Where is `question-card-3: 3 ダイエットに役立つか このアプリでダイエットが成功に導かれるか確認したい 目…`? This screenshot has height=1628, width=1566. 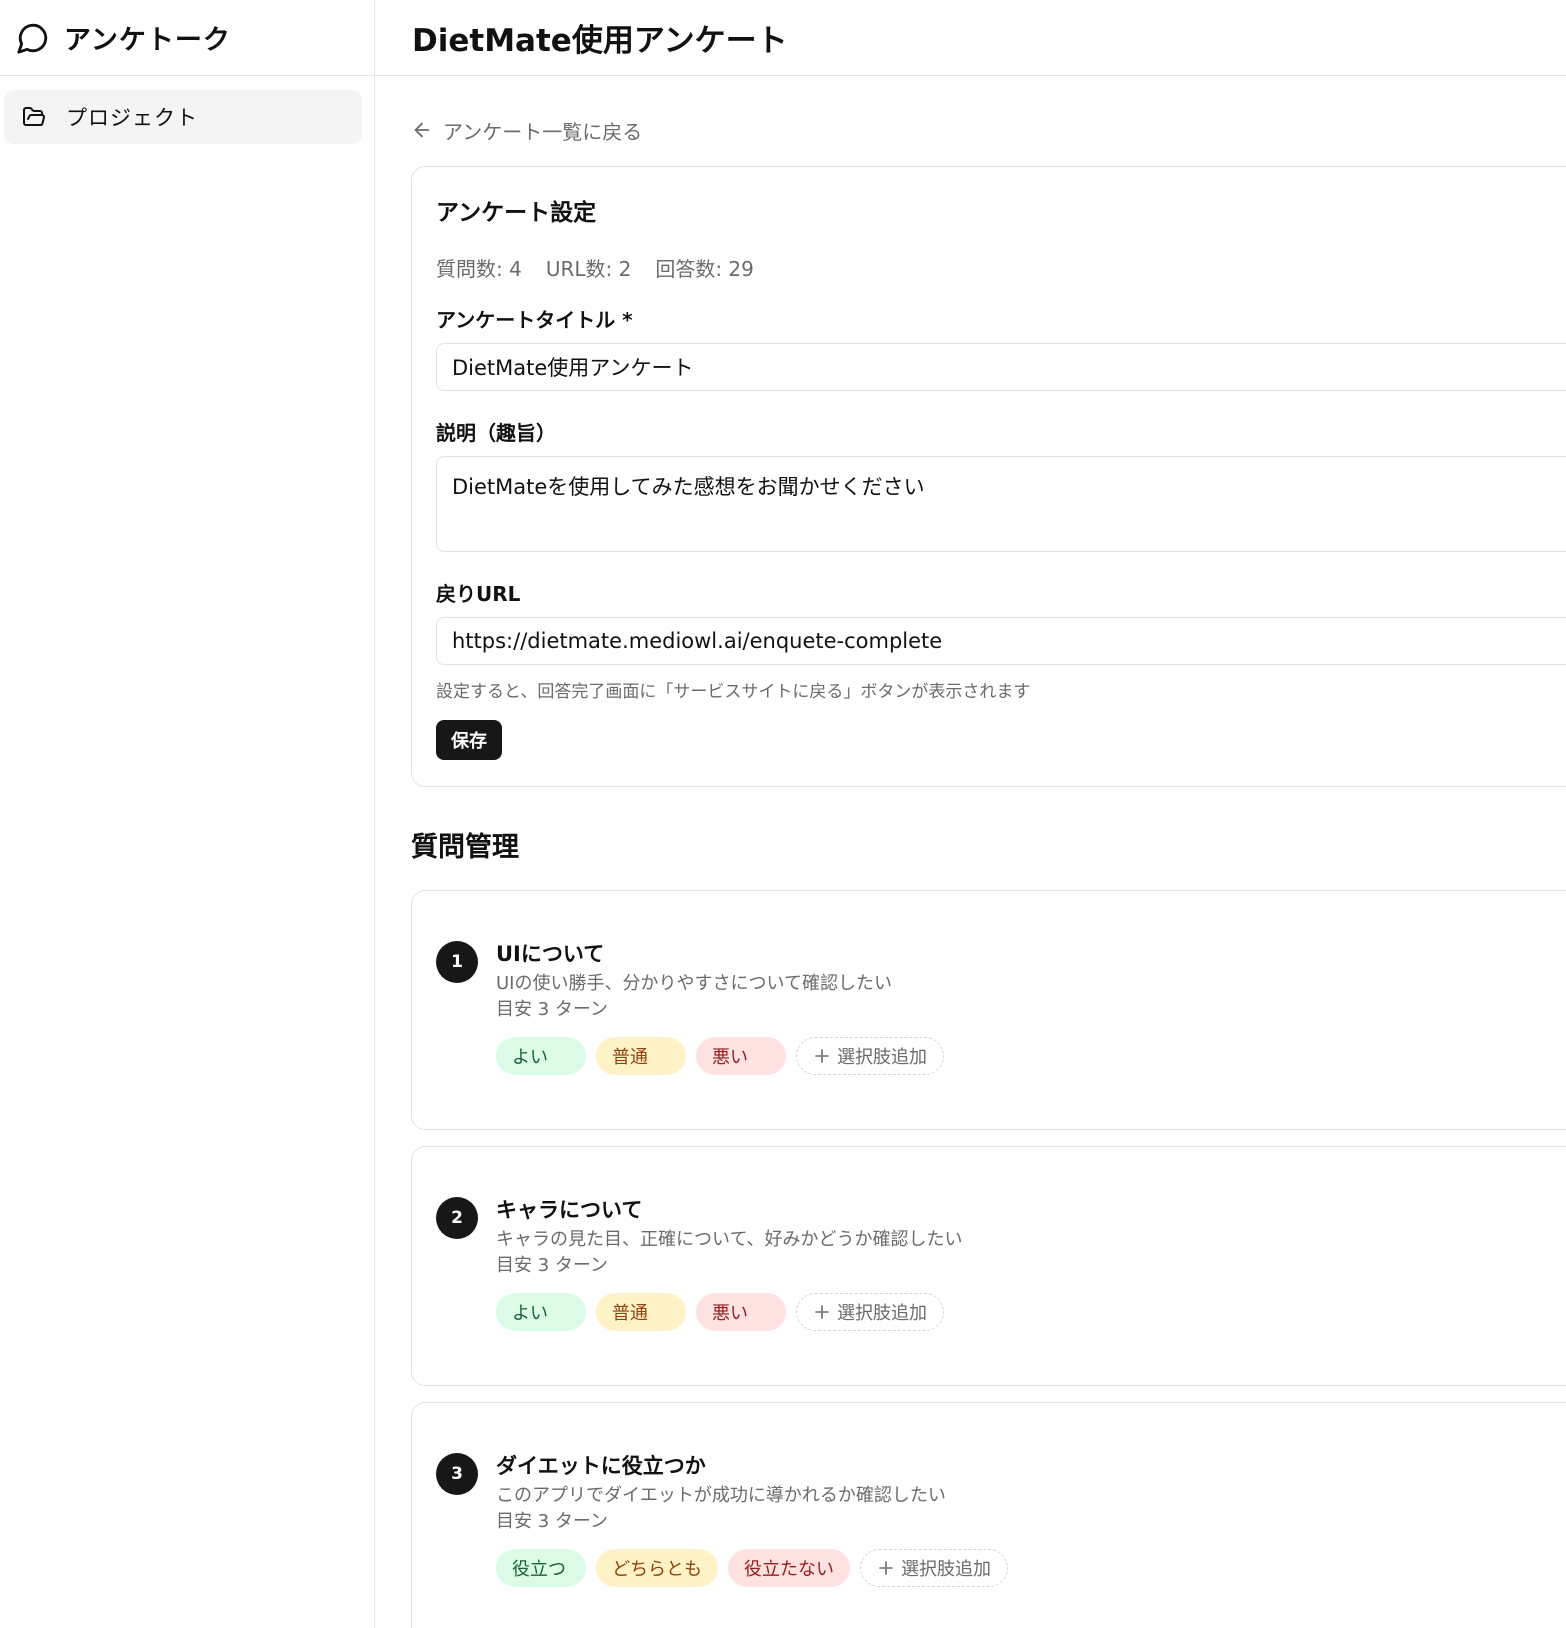 question-card-3: 3 ダイエットに役立つか このアプリでダイエットが成功に導かれるか確認したい 目… is located at coordinates (988, 1515).